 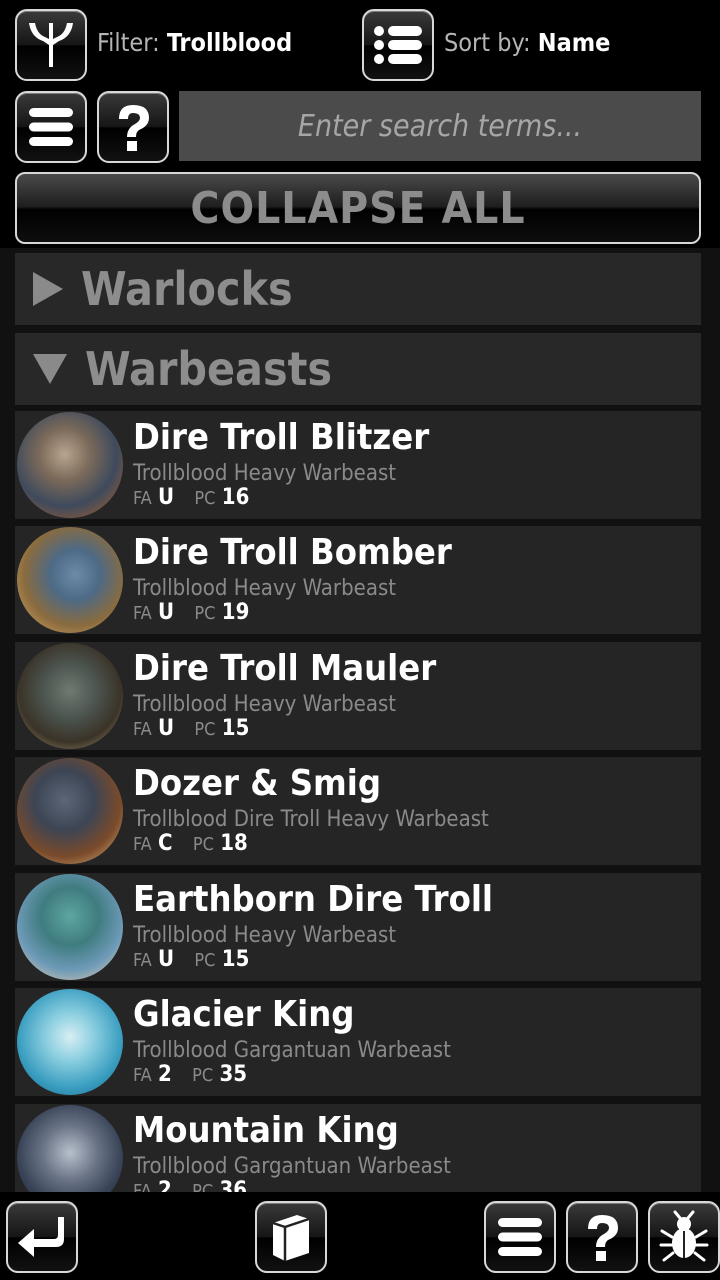 What do you see at coordinates (292, 552) in the screenshot?
I see `item-name: Dire Troll Bomber` at bounding box center [292, 552].